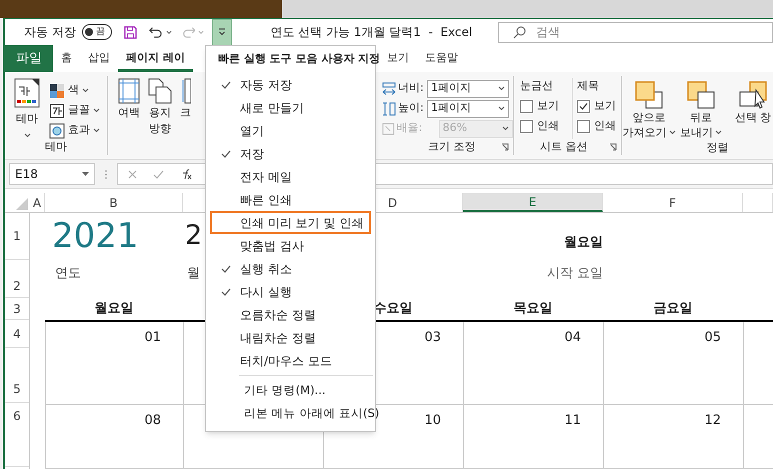 This screenshot has height=469, width=773. Describe the element at coordinates (155, 32) in the screenshot. I see `undo-icon` at that location.